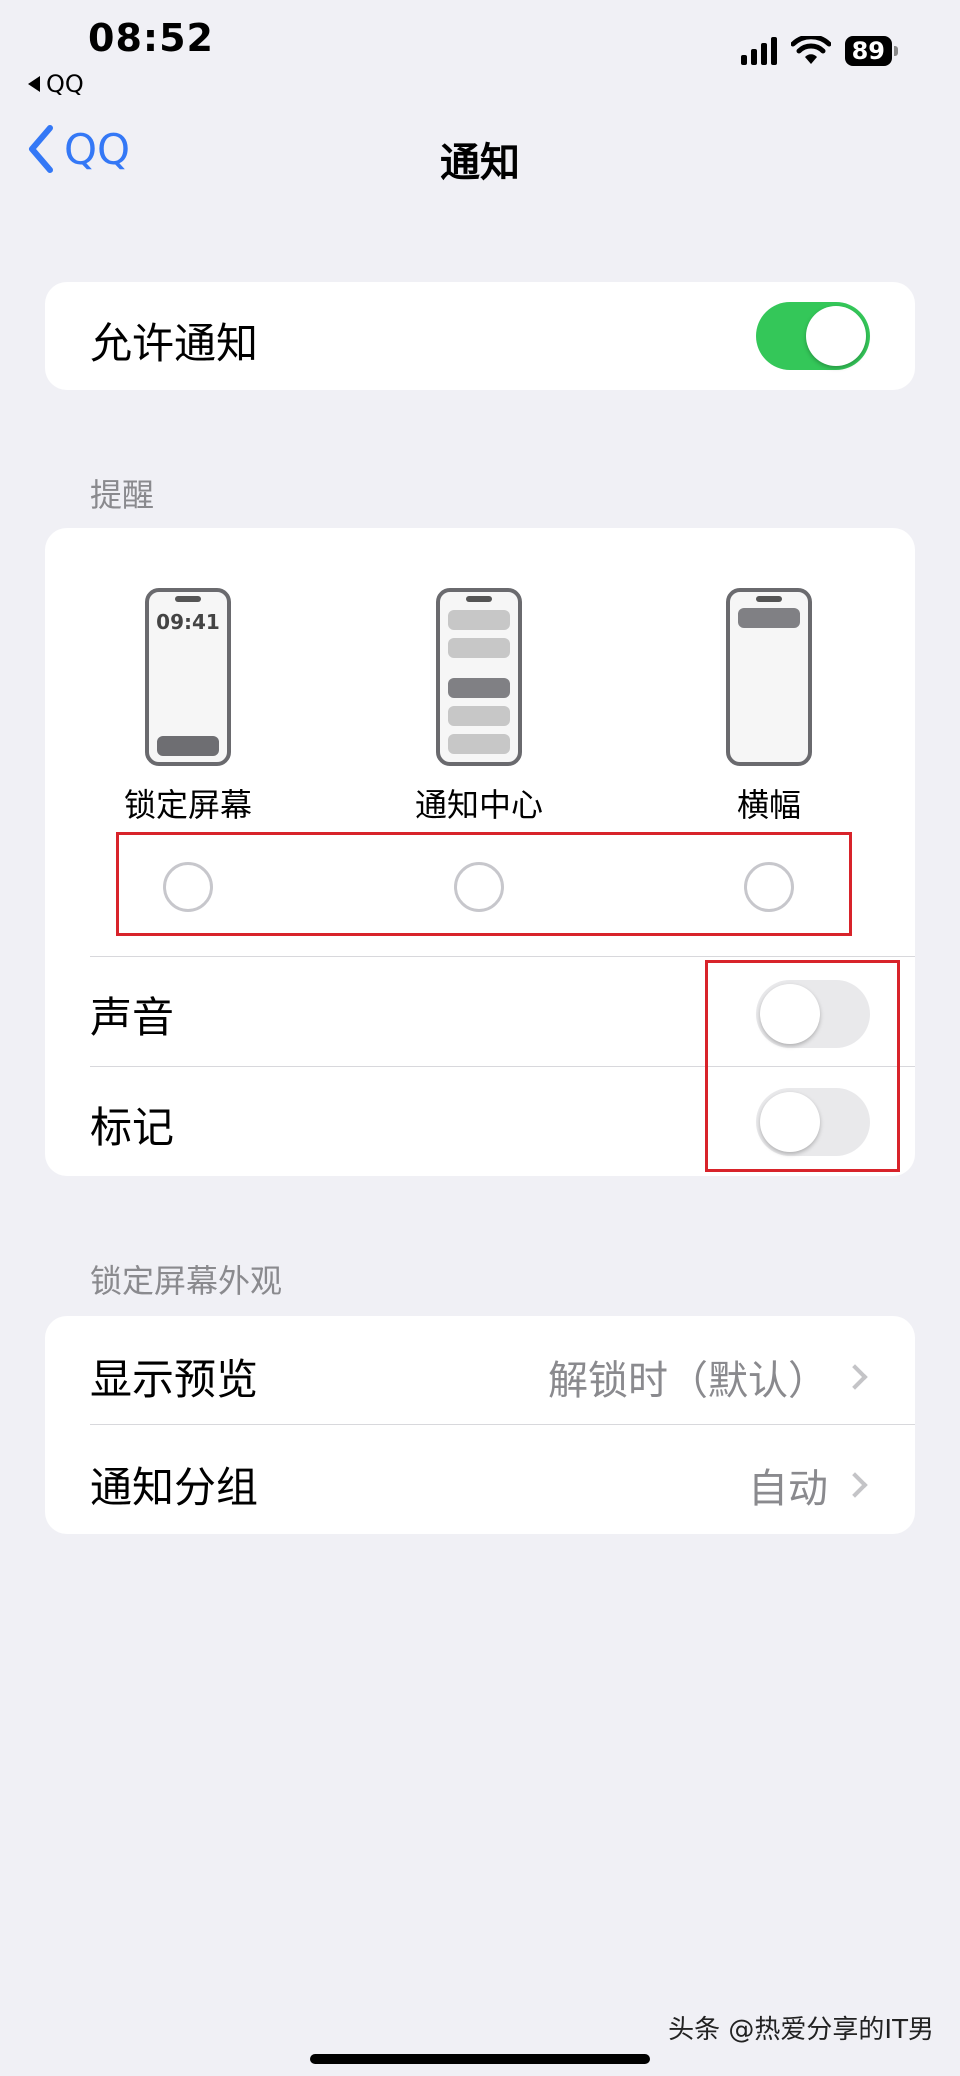 The width and height of the screenshot is (960, 2076). I want to click on lock-screen-card: 显示预览 解锁时（默认） 通知分组 自动, so click(480, 1425).